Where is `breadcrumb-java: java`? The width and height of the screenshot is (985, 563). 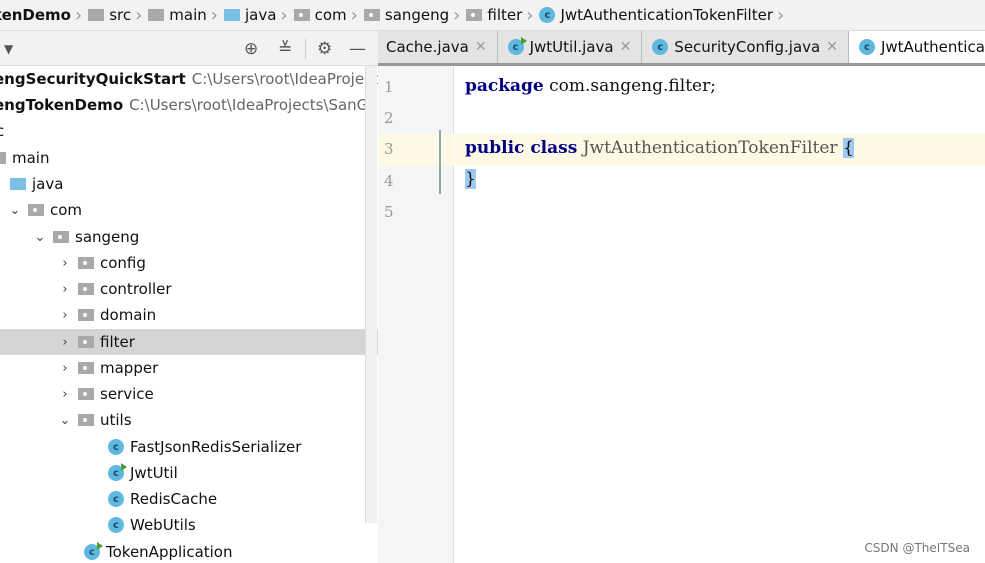
breadcrumb-java: java is located at coordinates (249, 15).